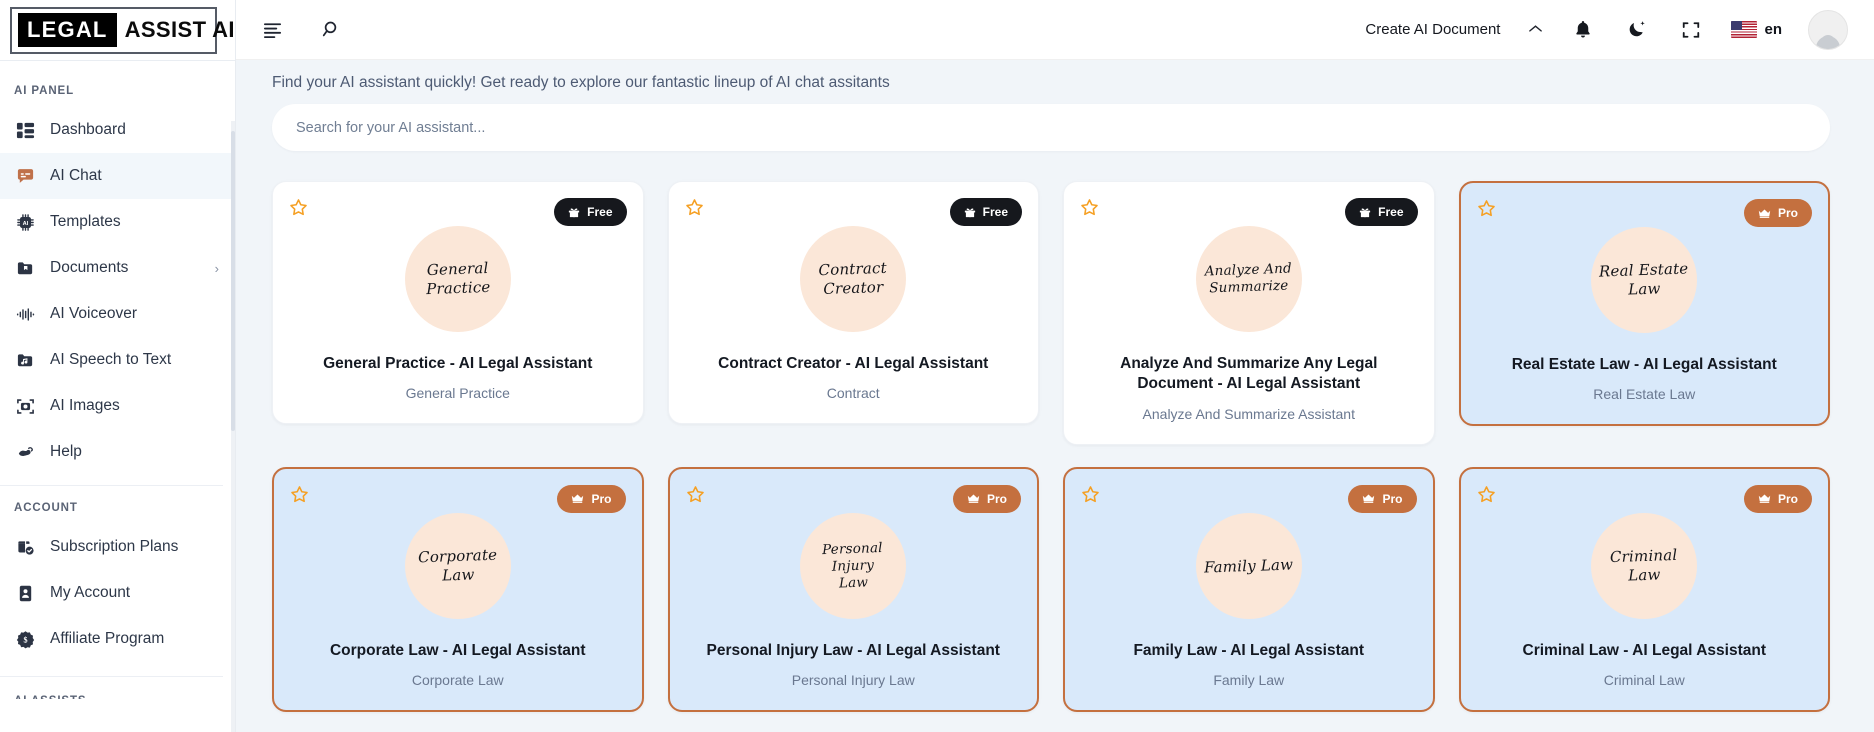 The image size is (1874, 732). Describe the element at coordinates (330, 30) in the screenshot. I see `search-icon` at that location.